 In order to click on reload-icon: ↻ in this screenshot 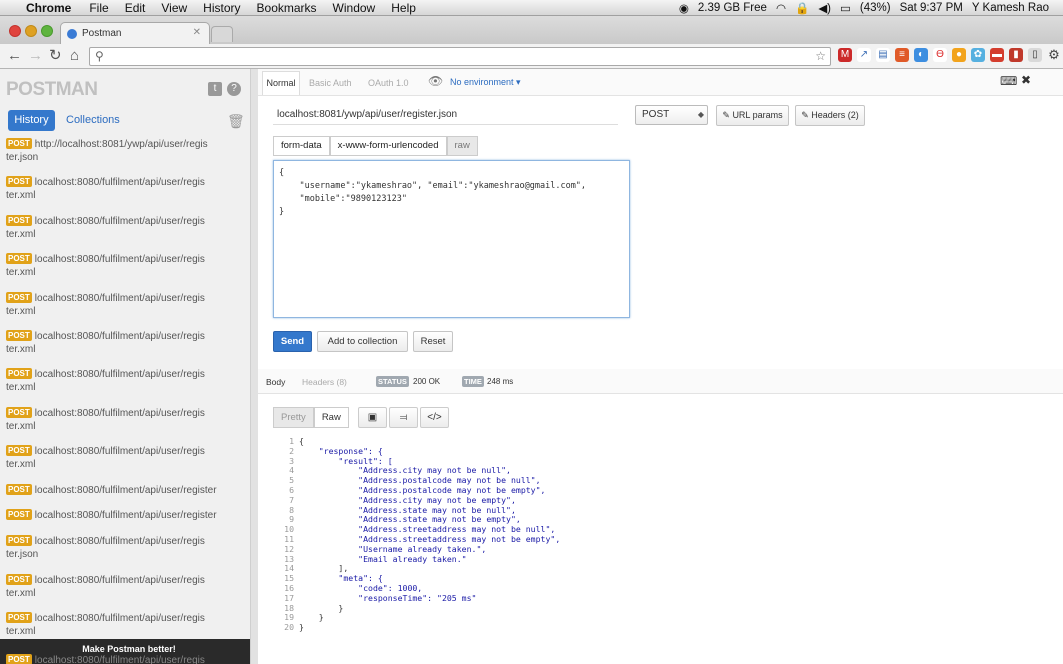, I will do `click(55, 55)`.